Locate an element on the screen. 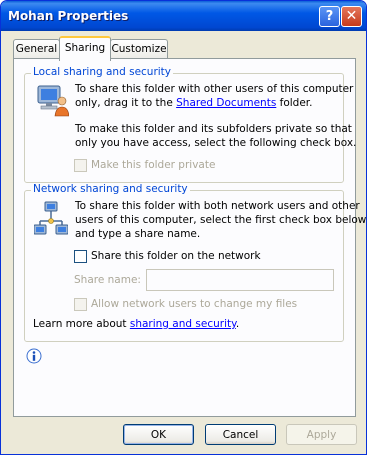 This screenshot has width=367, height=455. sharing-security-link: sharing and security is located at coordinates (183, 324).